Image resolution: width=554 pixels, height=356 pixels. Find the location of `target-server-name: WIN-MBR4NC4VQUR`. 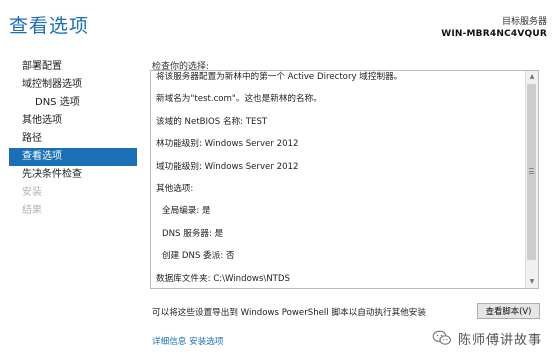

target-server-name: WIN-MBR4NC4VQUR is located at coordinates (494, 34).